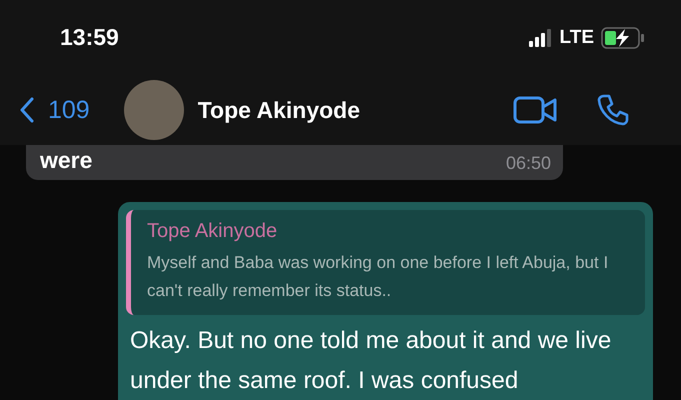 The width and height of the screenshot is (681, 400). What do you see at coordinates (535, 110) in the screenshot?
I see `video-call-icon` at bounding box center [535, 110].